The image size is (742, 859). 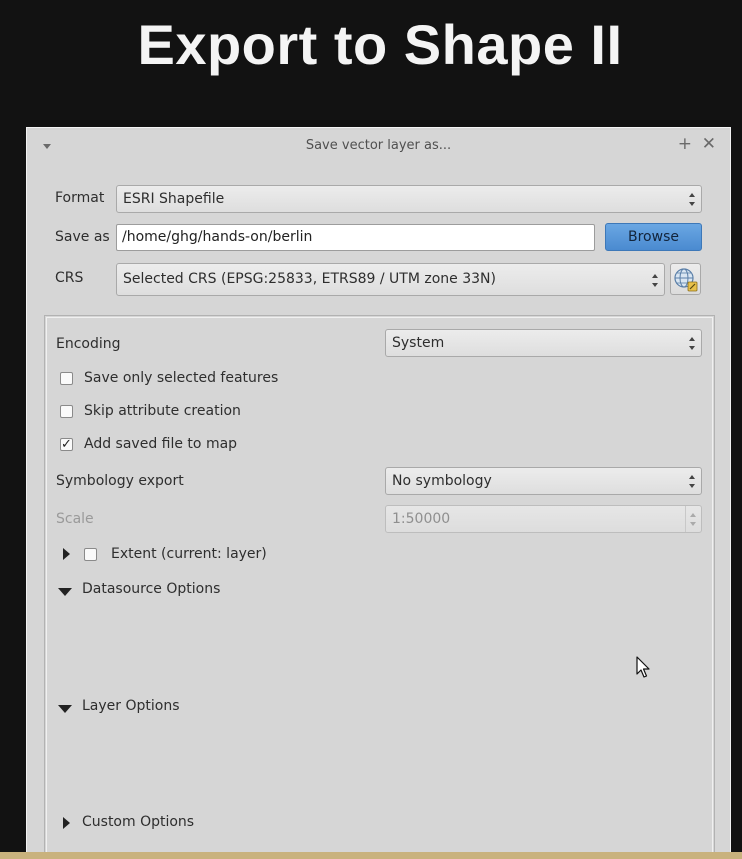 What do you see at coordinates (75, 519) in the screenshot?
I see `scale-label: Scale` at bounding box center [75, 519].